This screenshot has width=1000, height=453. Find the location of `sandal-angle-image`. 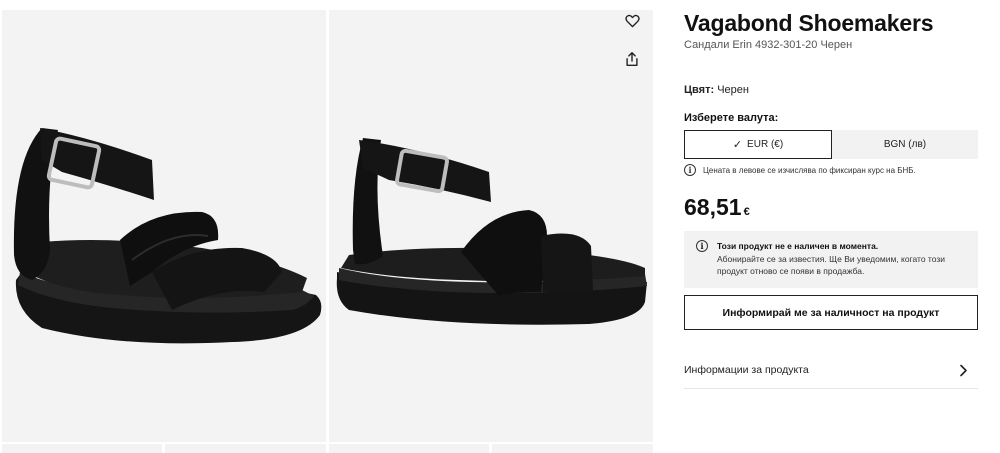

sandal-angle-image is located at coordinates (491, 231).